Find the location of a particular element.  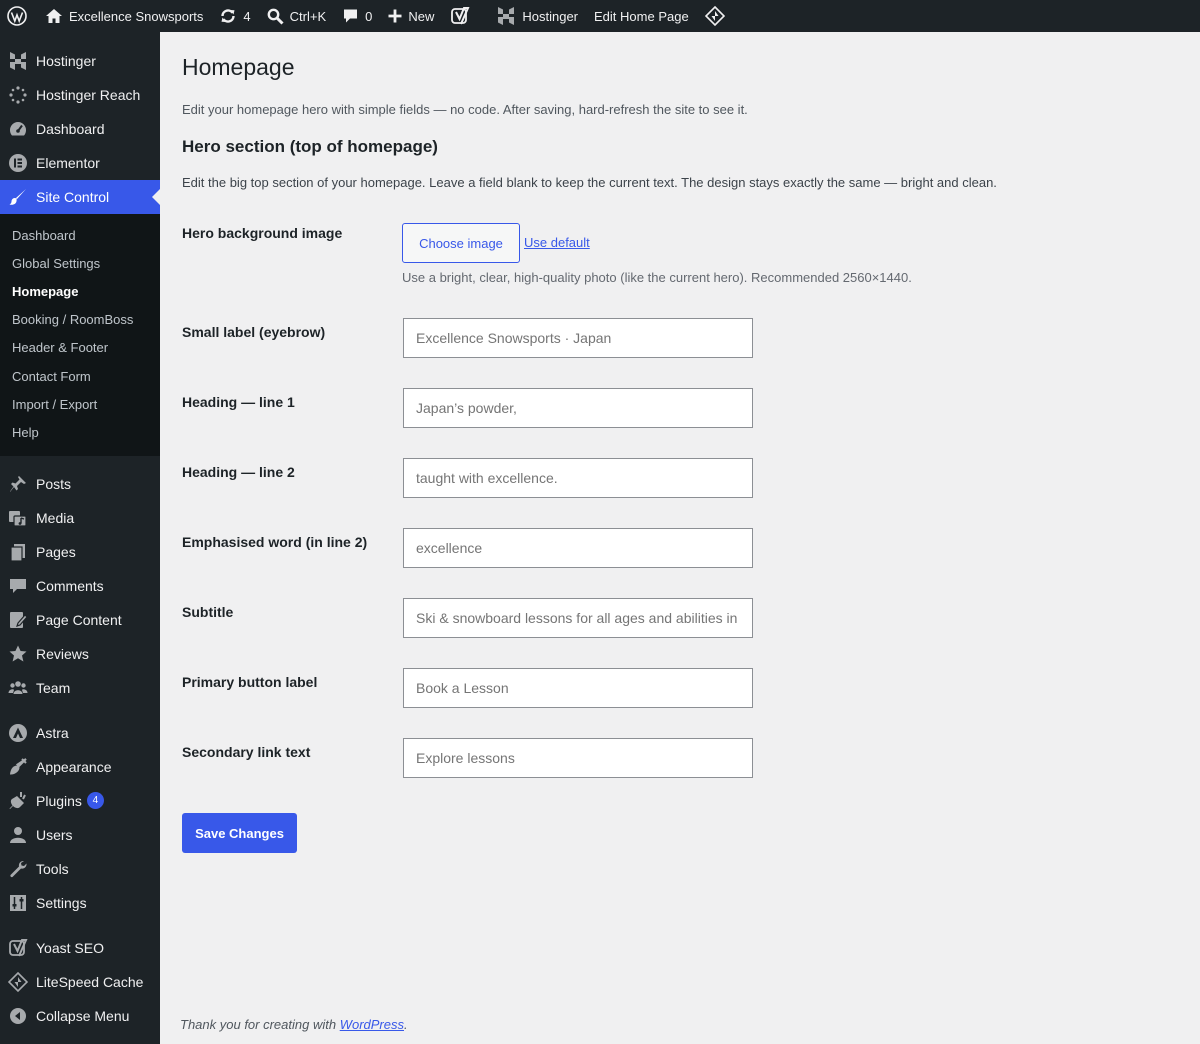

sidebar-item-label: Posts is located at coordinates (54, 483).